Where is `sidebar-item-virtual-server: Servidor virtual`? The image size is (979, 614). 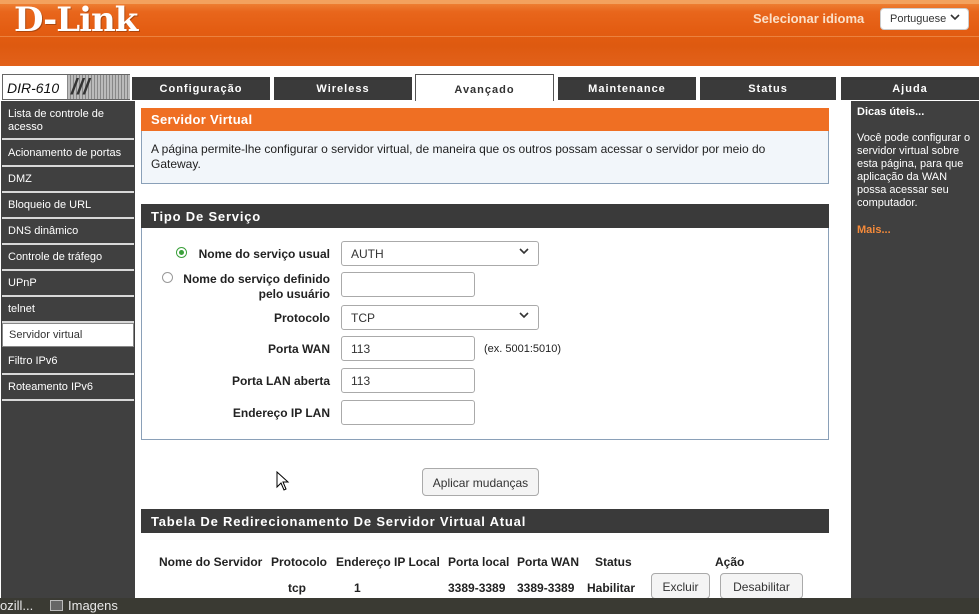 sidebar-item-virtual-server: Servidor virtual is located at coordinates (68, 335).